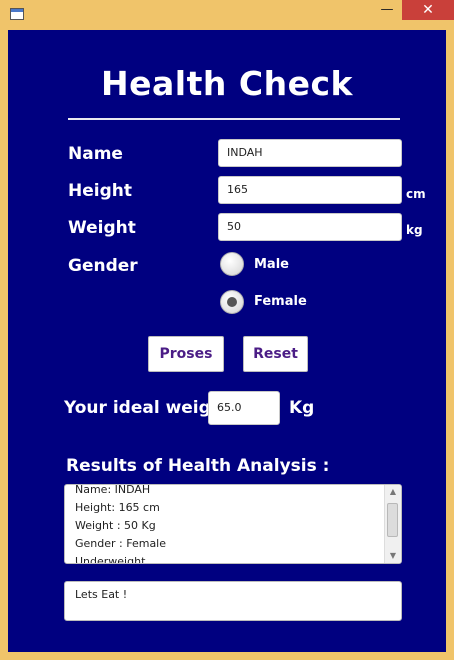  I want to click on title-divider, so click(234, 119).